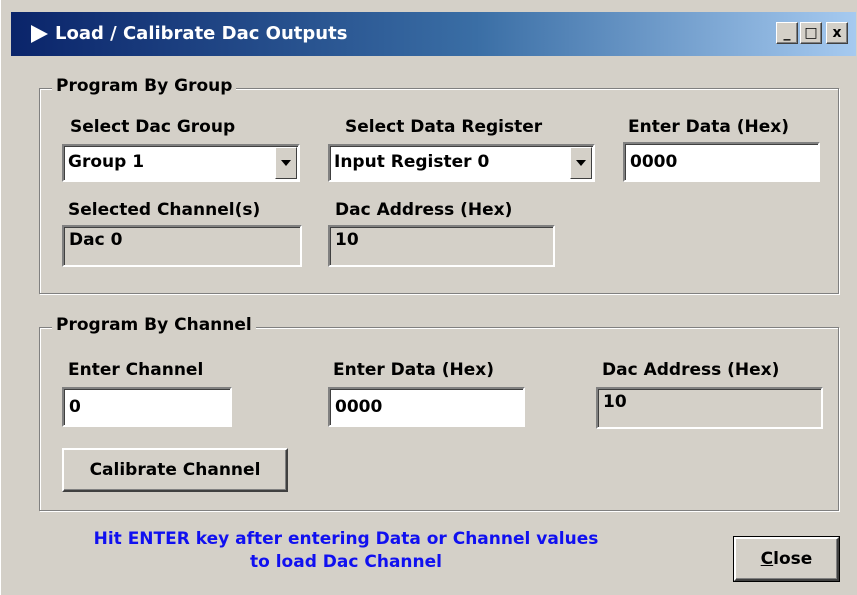 The height and width of the screenshot is (595, 857). I want to click on selected-channels-label: Selected Channel(s), so click(164, 210).